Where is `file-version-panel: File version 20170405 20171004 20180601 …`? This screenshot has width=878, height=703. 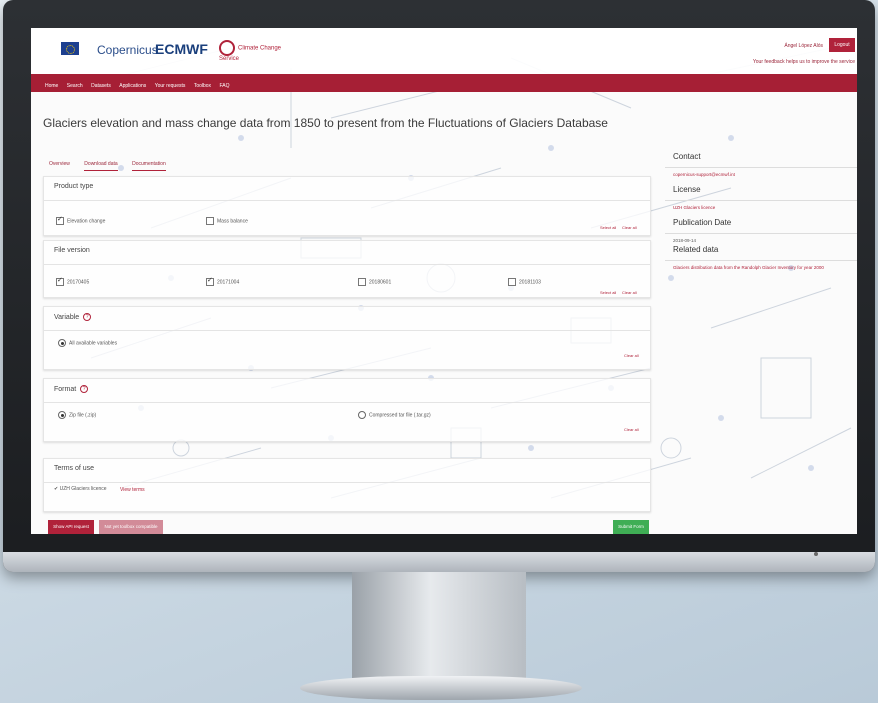
file-version-panel: File version 20170405 20171004 20180601 … is located at coordinates (347, 269).